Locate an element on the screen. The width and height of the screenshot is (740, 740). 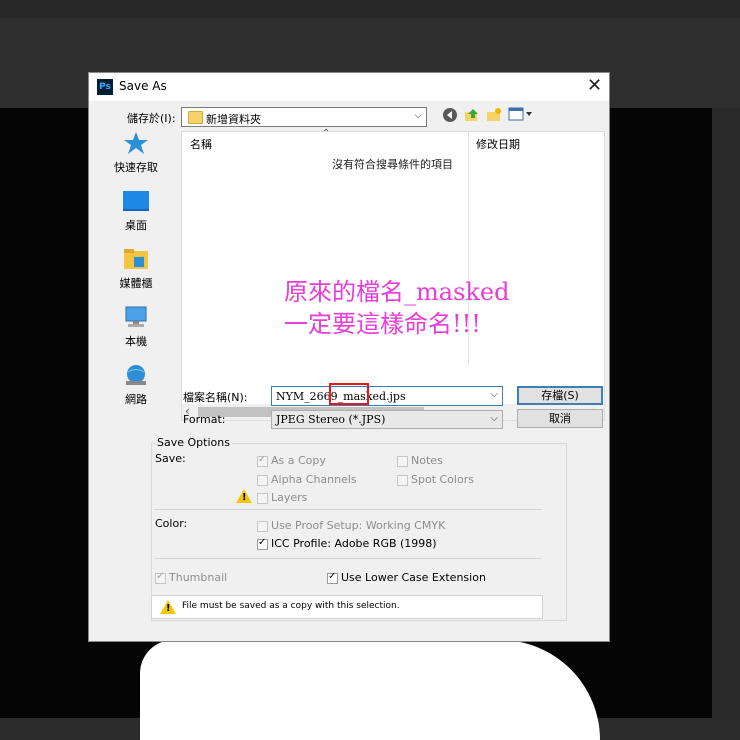
format-label: Format: is located at coordinates (204, 419).